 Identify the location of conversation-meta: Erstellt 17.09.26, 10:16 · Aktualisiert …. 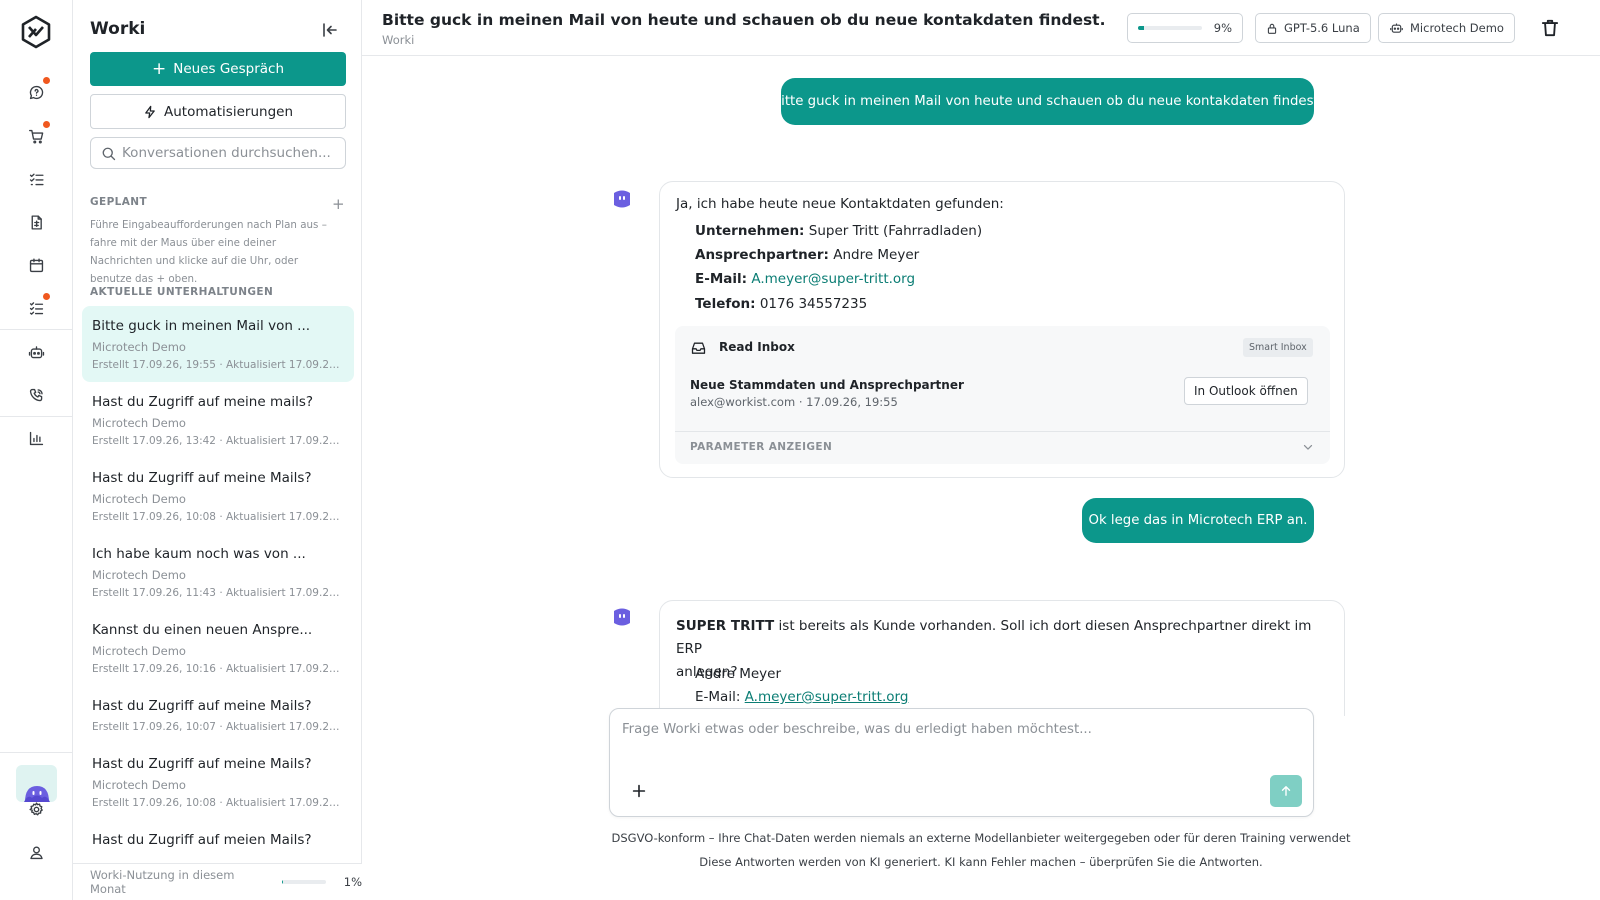
(218, 669).